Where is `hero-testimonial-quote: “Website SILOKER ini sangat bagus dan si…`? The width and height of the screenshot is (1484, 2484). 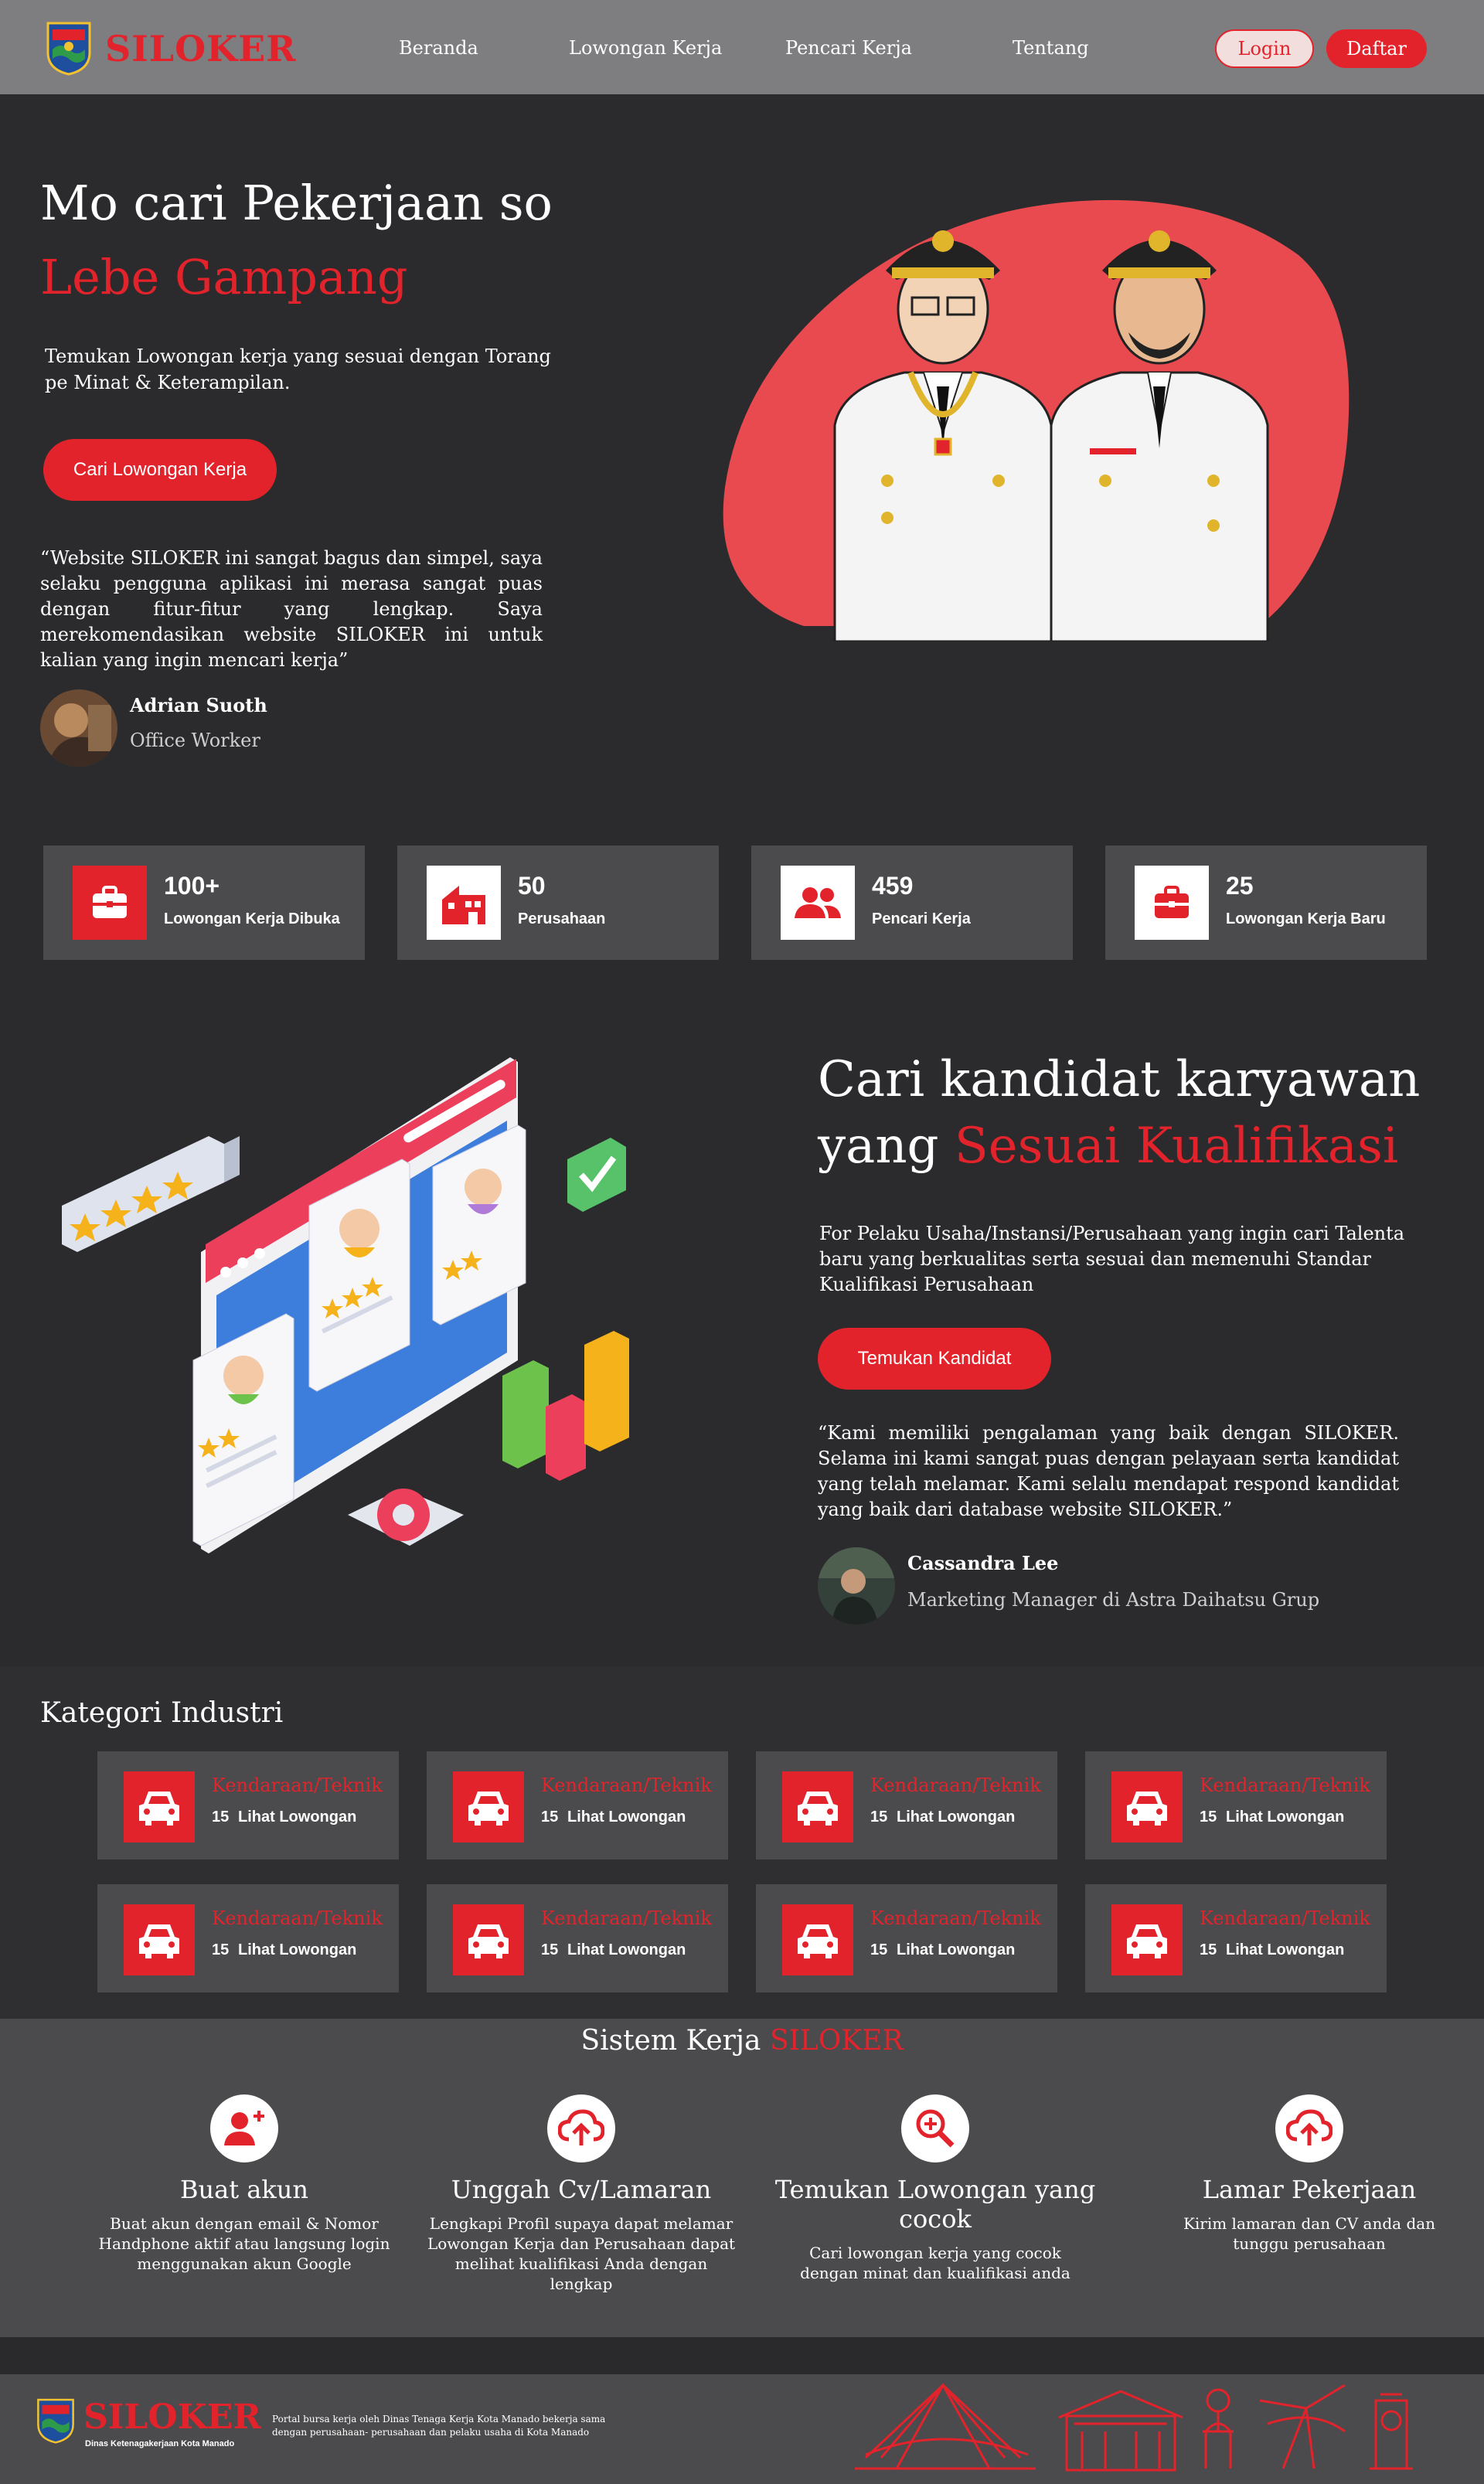
hero-testimonial-quote: “Website SILOKER ini sangat bagus dan si… is located at coordinates (291, 609).